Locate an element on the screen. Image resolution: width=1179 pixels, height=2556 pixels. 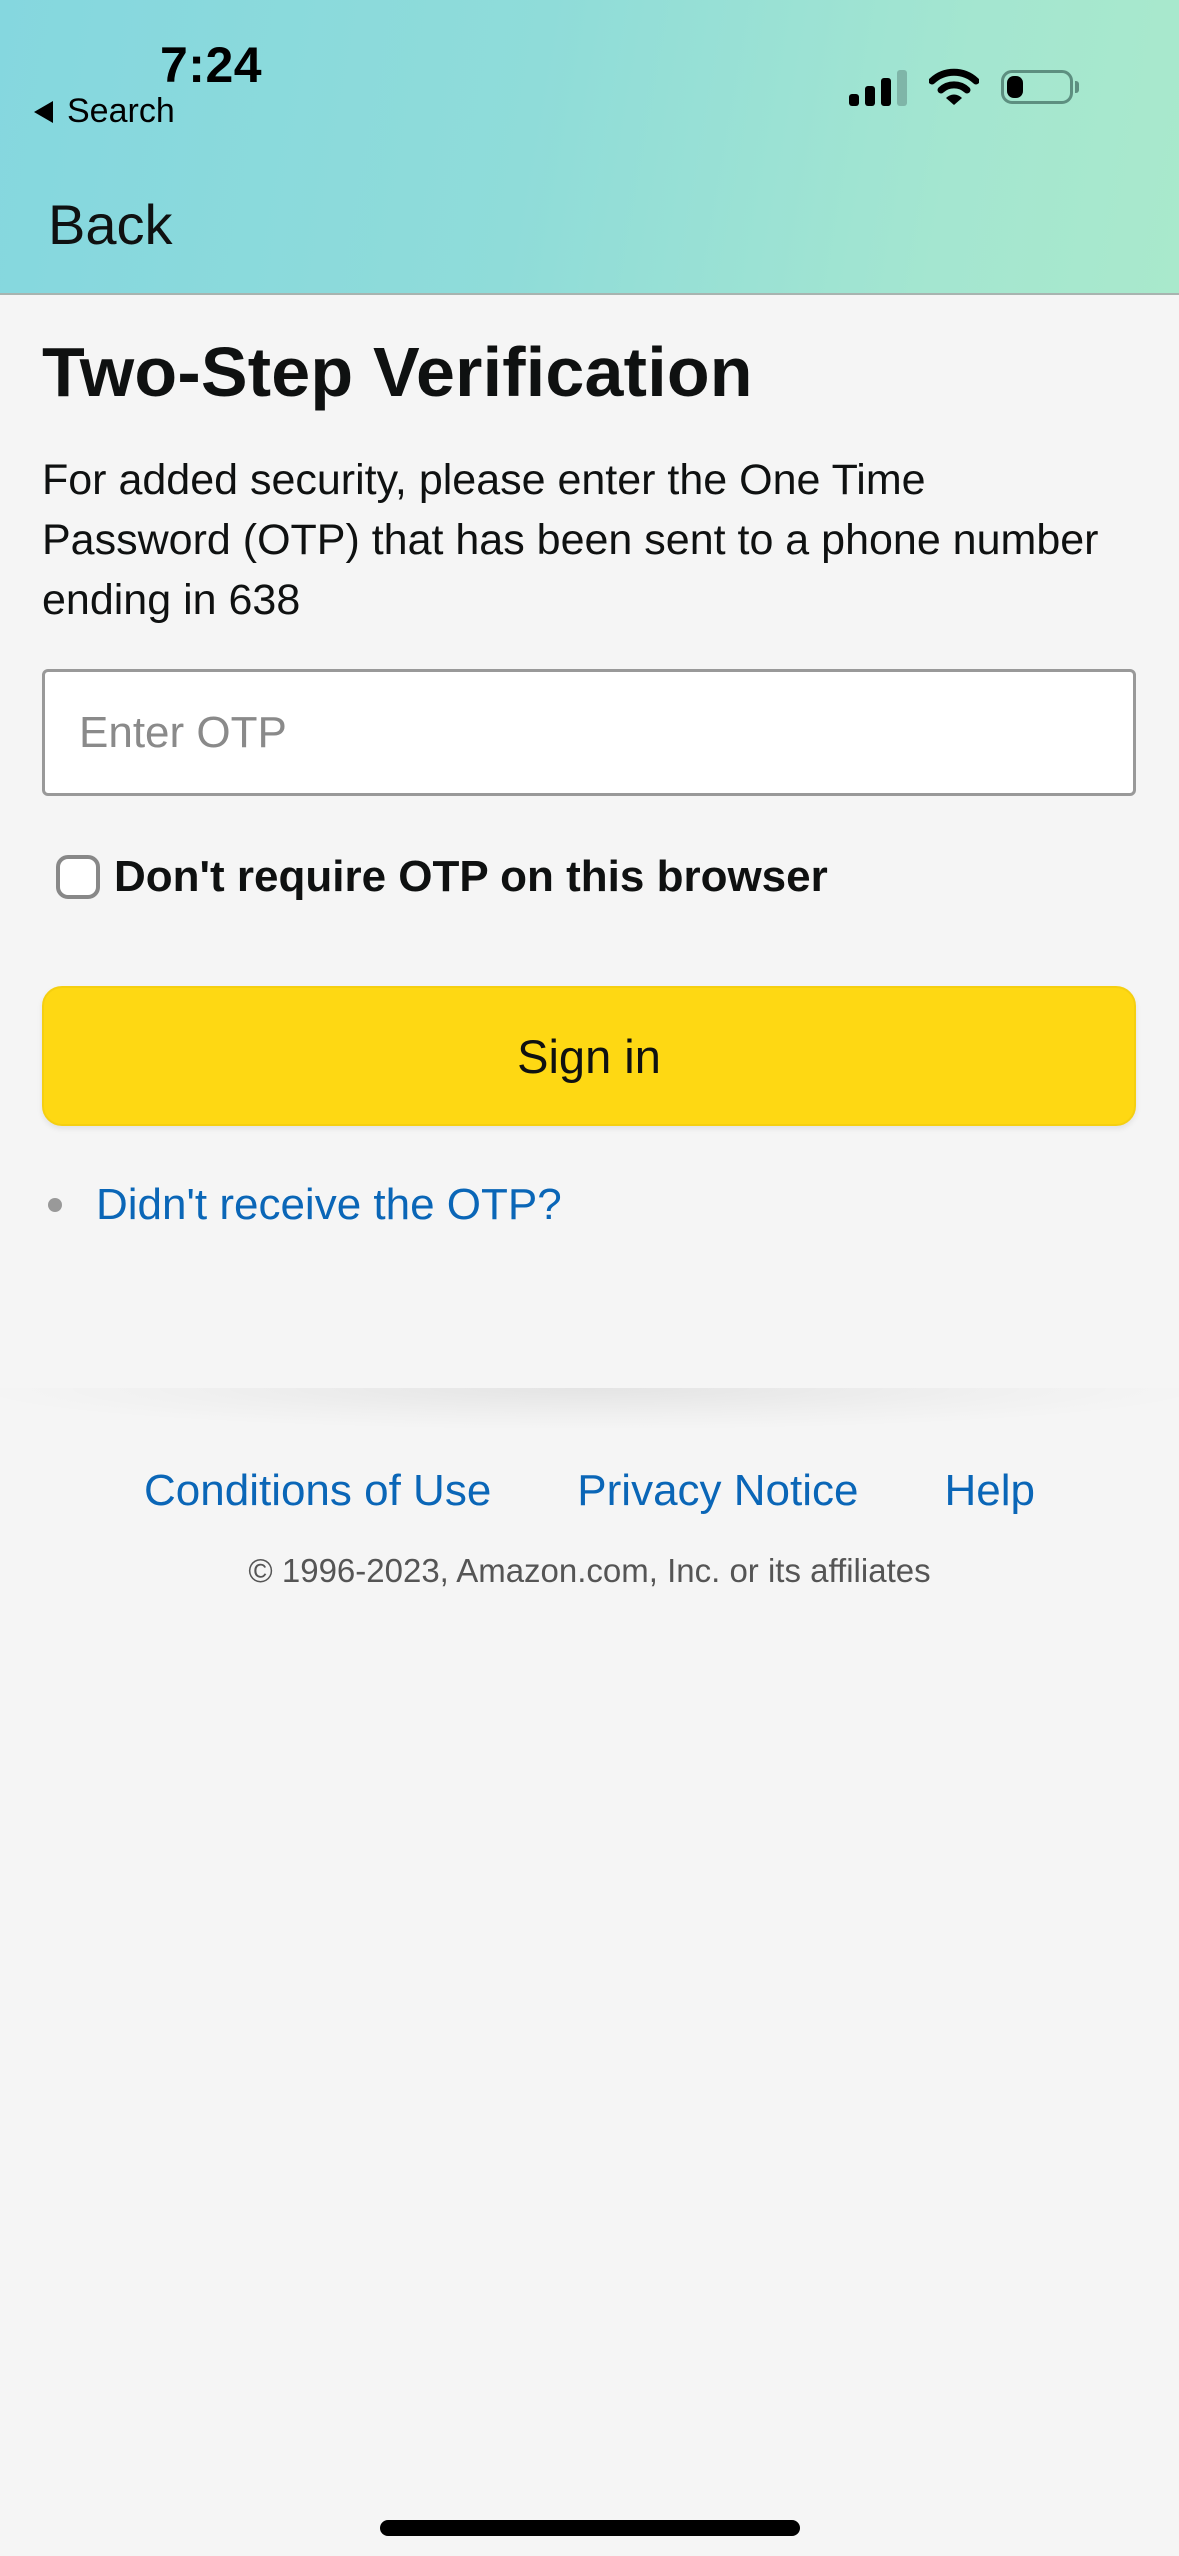
back-triangle-icon is located at coordinates (43, 111).